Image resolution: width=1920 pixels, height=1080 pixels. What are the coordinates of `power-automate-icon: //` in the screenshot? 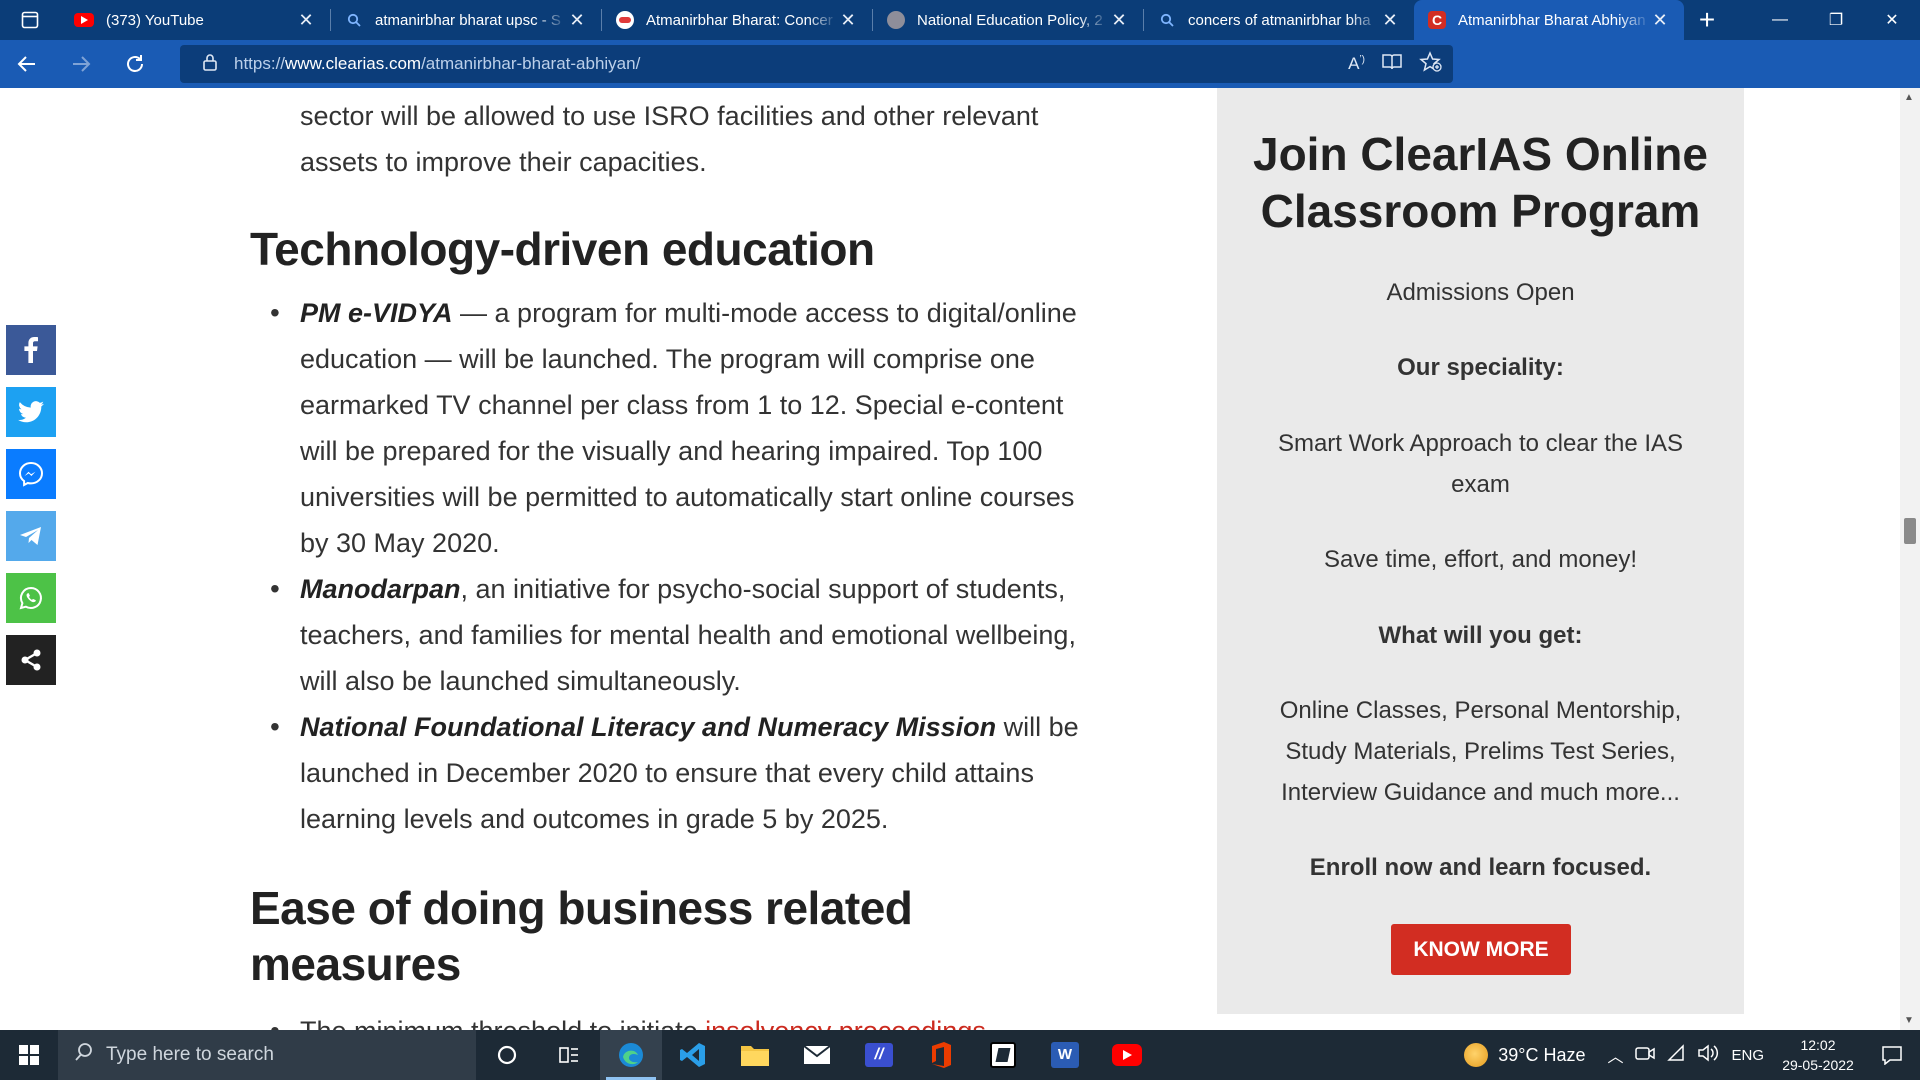 It's located at (879, 1055).